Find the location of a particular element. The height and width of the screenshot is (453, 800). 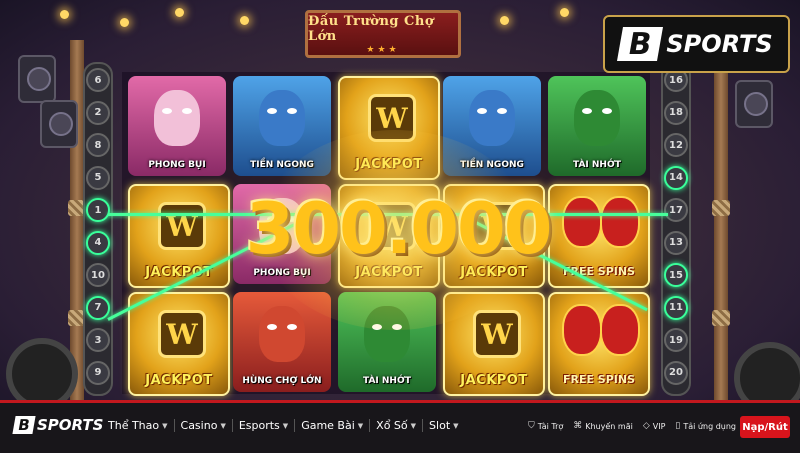

payline-indicator: 5 is located at coordinates (98, 177).